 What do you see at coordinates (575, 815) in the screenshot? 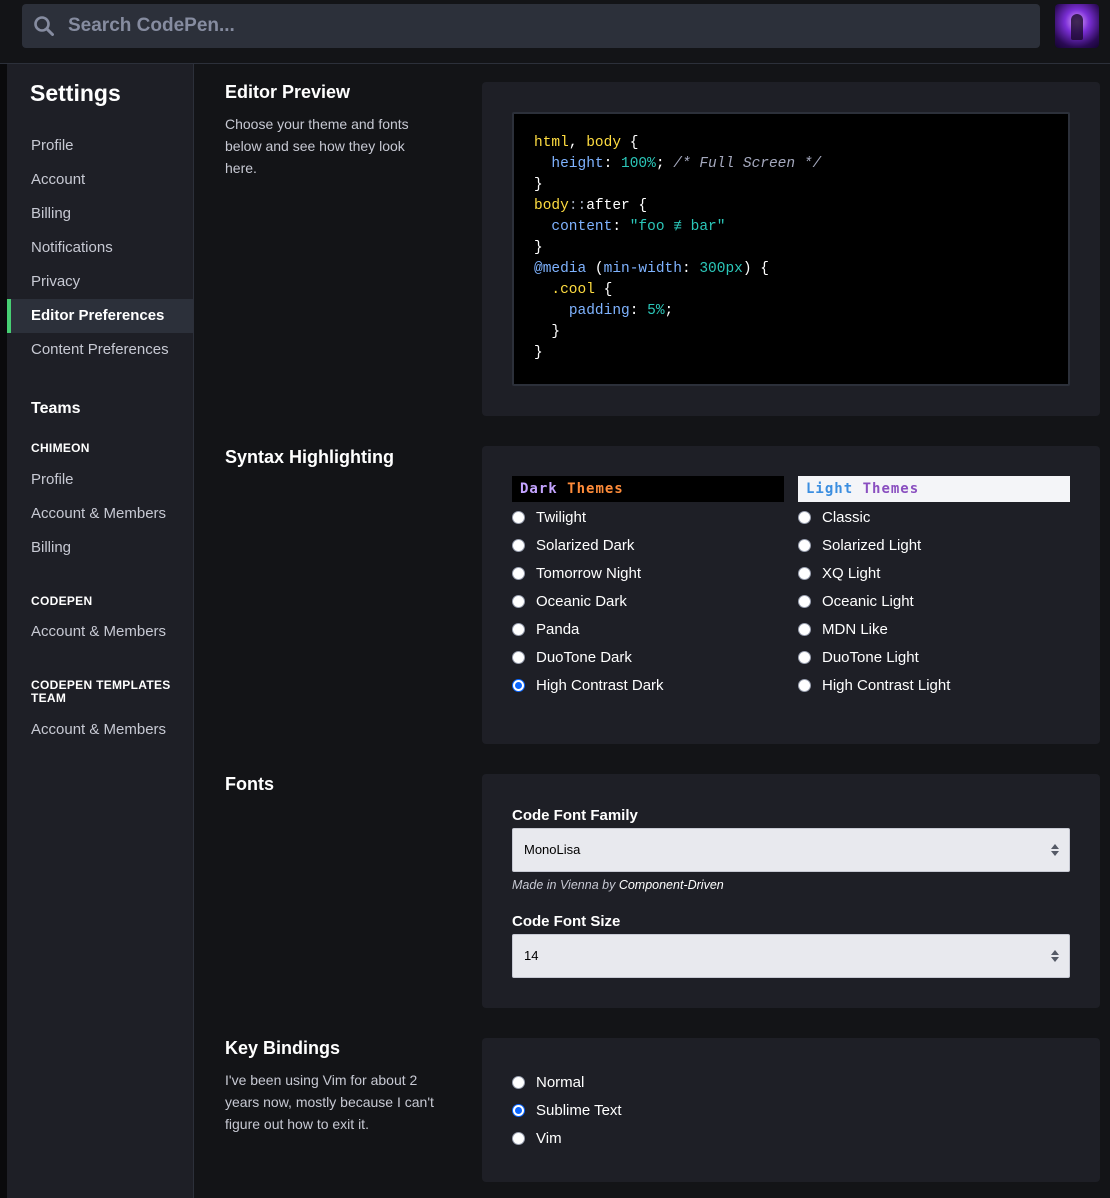
I see `code-font-family-label: Code Font Family` at bounding box center [575, 815].